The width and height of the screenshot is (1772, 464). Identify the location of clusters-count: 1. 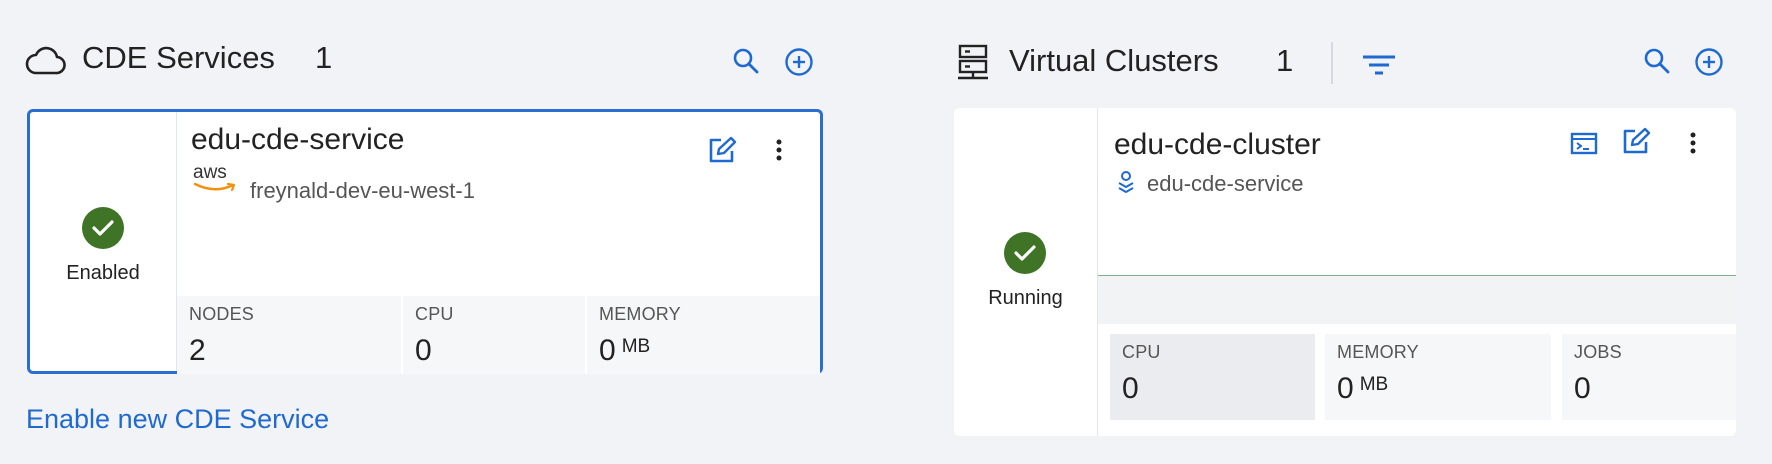
(1285, 60).